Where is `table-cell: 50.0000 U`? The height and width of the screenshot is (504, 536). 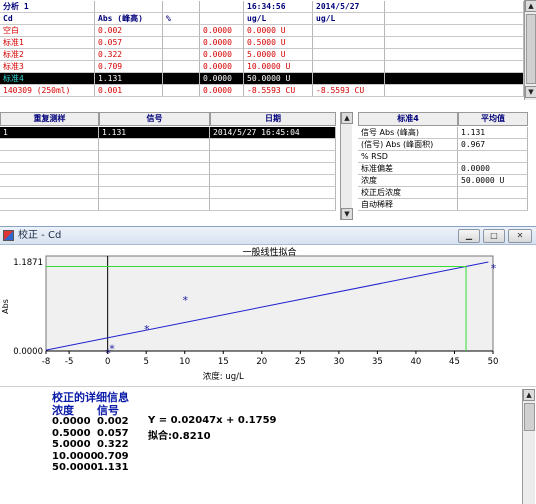
table-cell: 50.0000 U is located at coordinates (278, 79).